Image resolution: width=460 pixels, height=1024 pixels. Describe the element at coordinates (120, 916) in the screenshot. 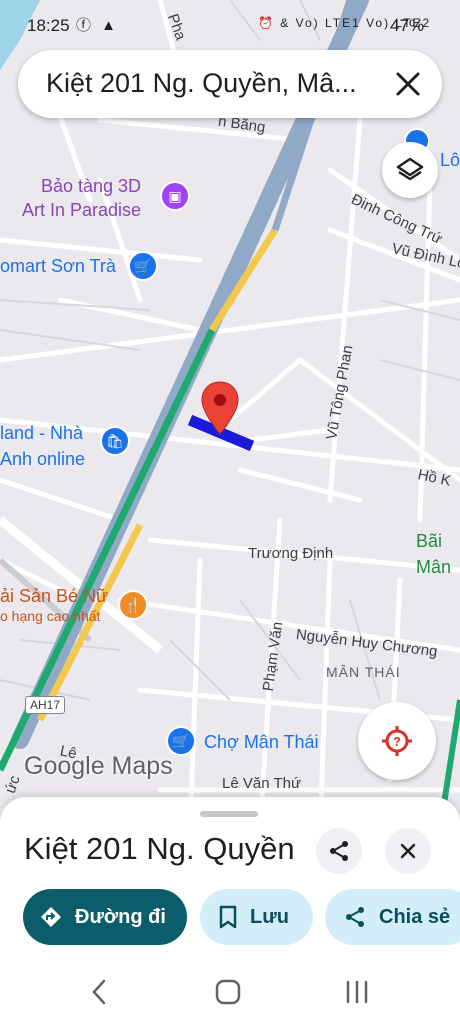

I see `directions-label: Đường đi` at that location.